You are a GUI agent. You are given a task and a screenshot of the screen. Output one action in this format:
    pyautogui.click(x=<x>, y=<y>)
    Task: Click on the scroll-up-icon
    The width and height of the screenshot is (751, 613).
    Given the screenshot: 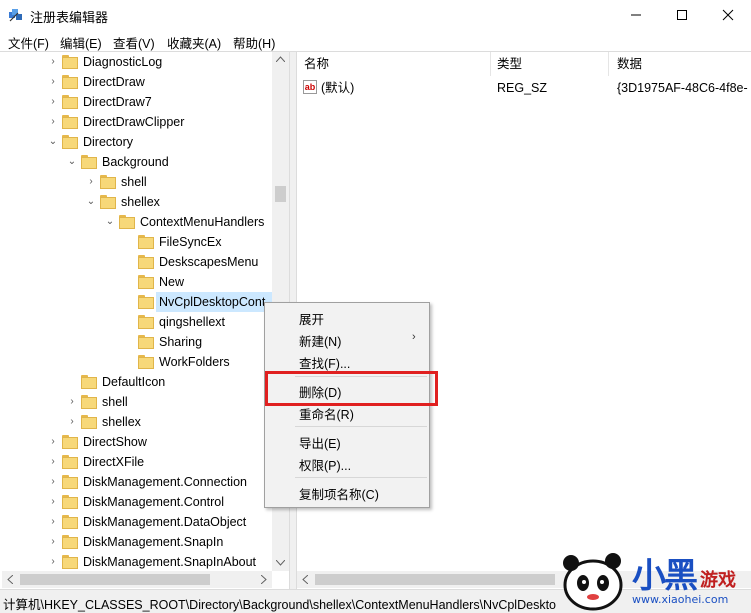 What is the action you would take?
    pyautogui.click(x=280, y=59)
    